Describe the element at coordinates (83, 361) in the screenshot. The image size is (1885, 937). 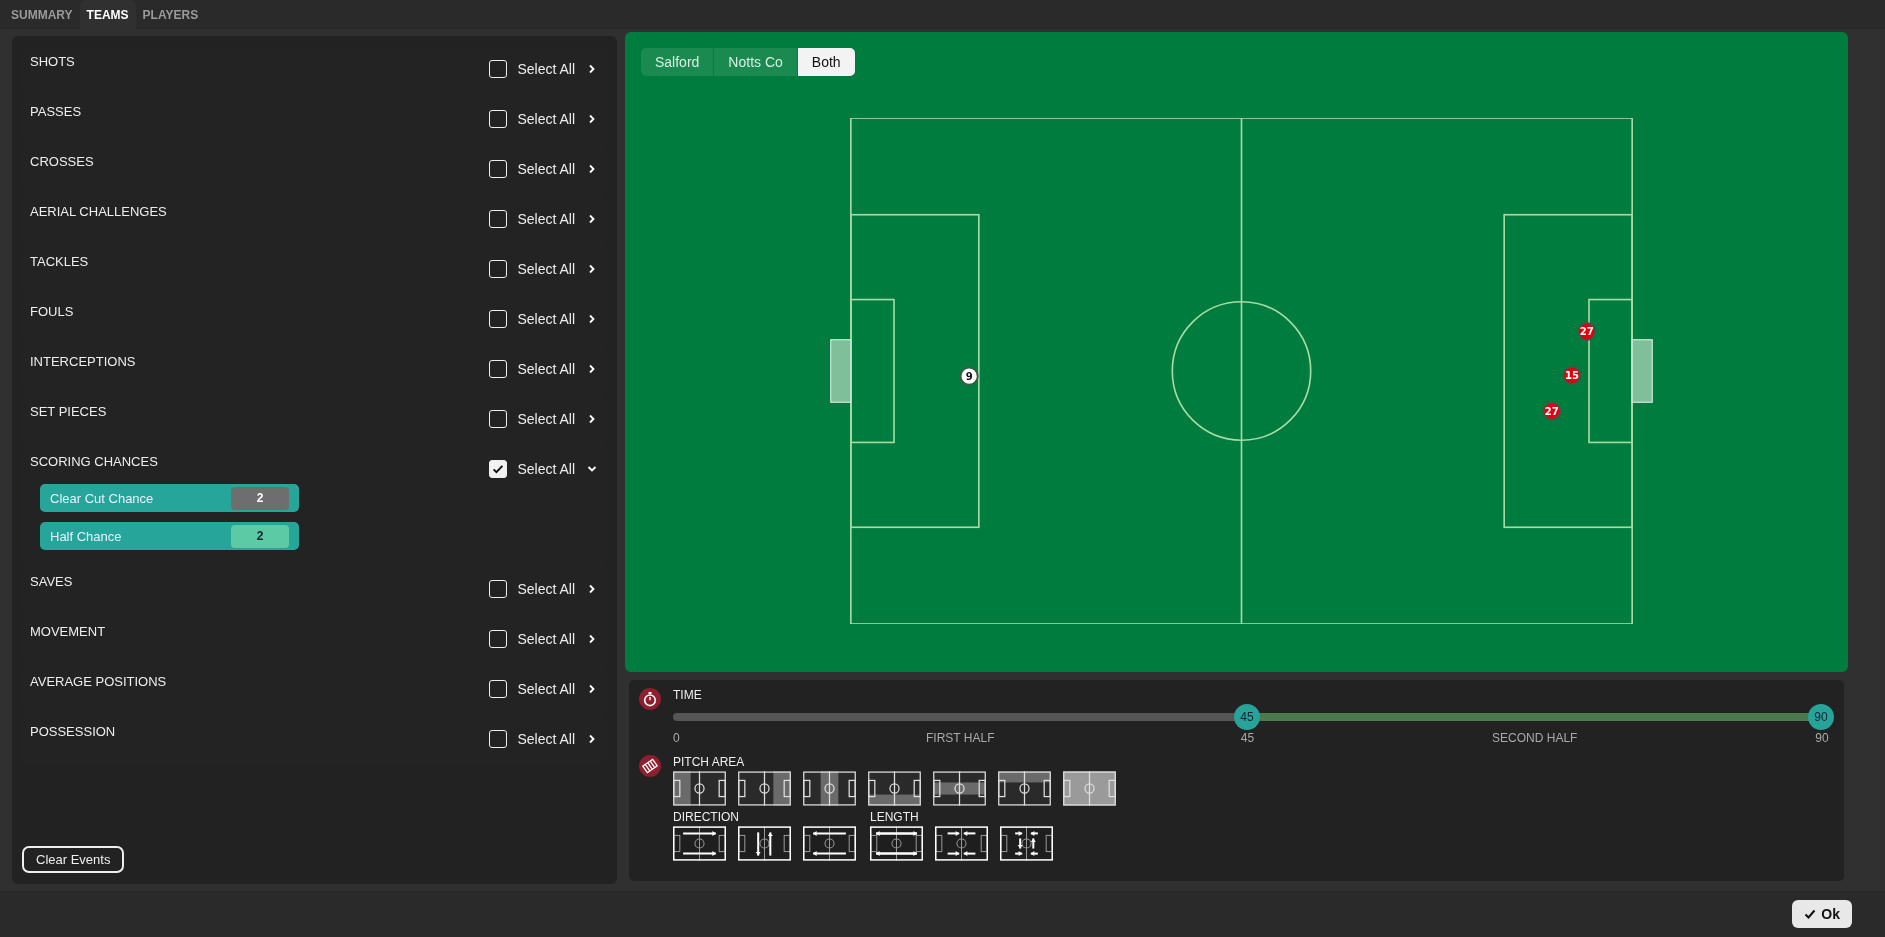
I see `event-group-label: INTERCEPTIONS` at that location.